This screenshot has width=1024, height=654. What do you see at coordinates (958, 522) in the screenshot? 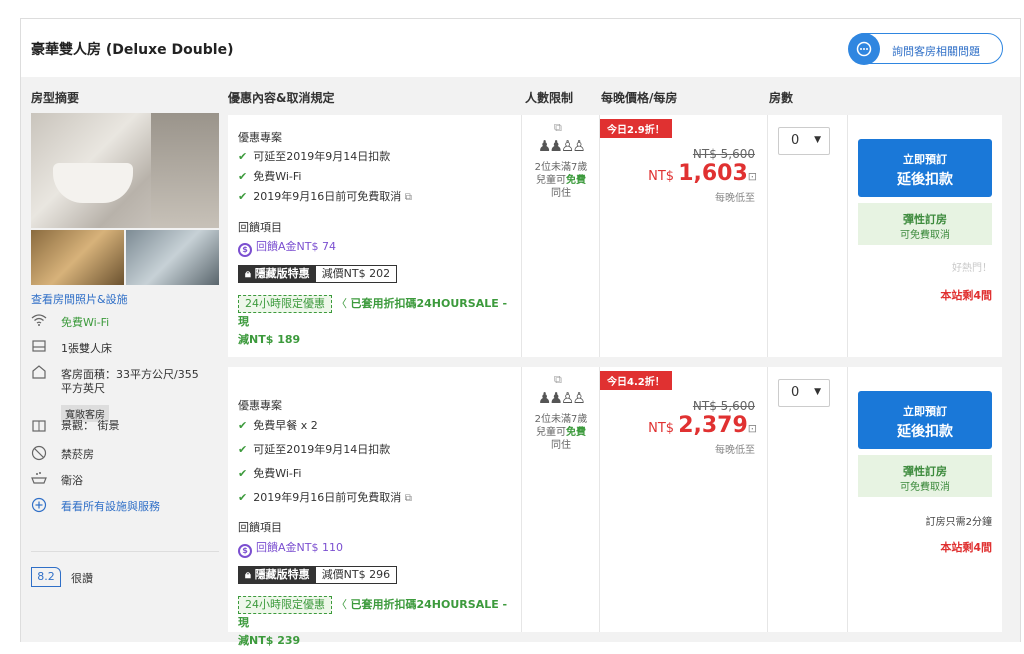
I see `booking-time-hint: 訂房只需2分鐘` at bounding box center [958, 522].